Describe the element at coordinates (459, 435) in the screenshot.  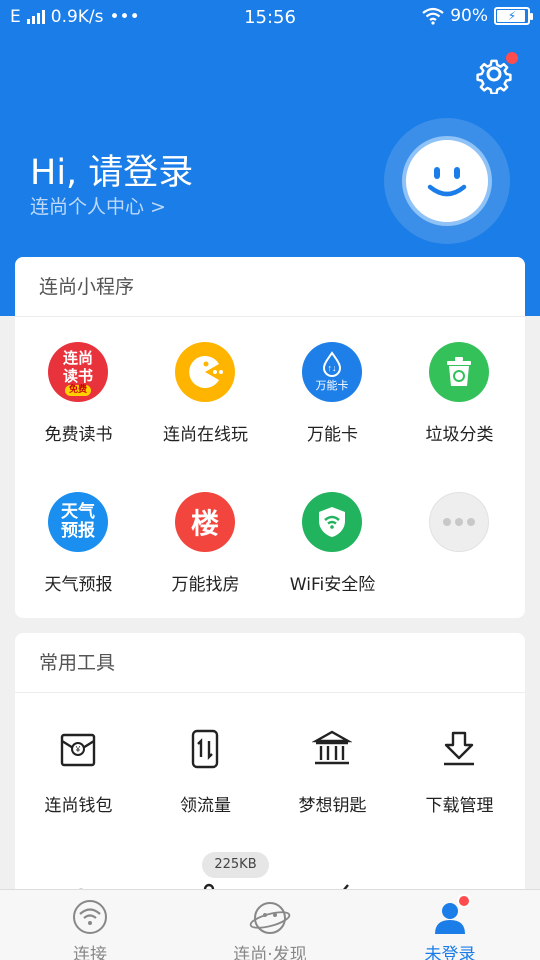
I see `mini-program-label: 垃圾分类` at that location.